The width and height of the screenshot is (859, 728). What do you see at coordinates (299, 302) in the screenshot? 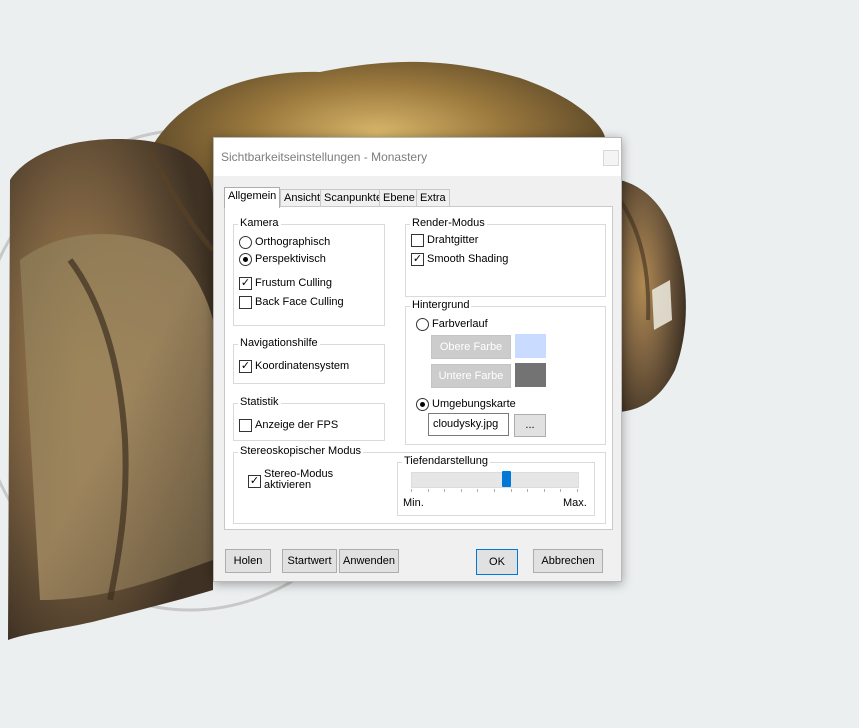
I see `back-face-culling-label: Back Face Culling` at bounding box center [299, 302].